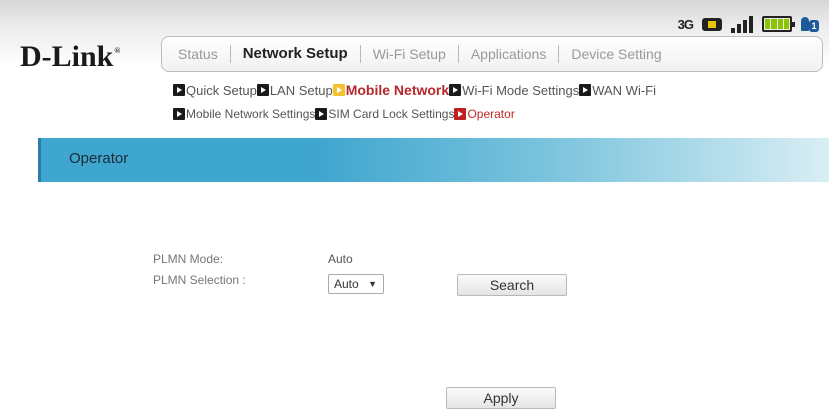  I want to click on subnav-wifi-mode-settings: Wi-Fi Mode Settings, so click(514, 90).